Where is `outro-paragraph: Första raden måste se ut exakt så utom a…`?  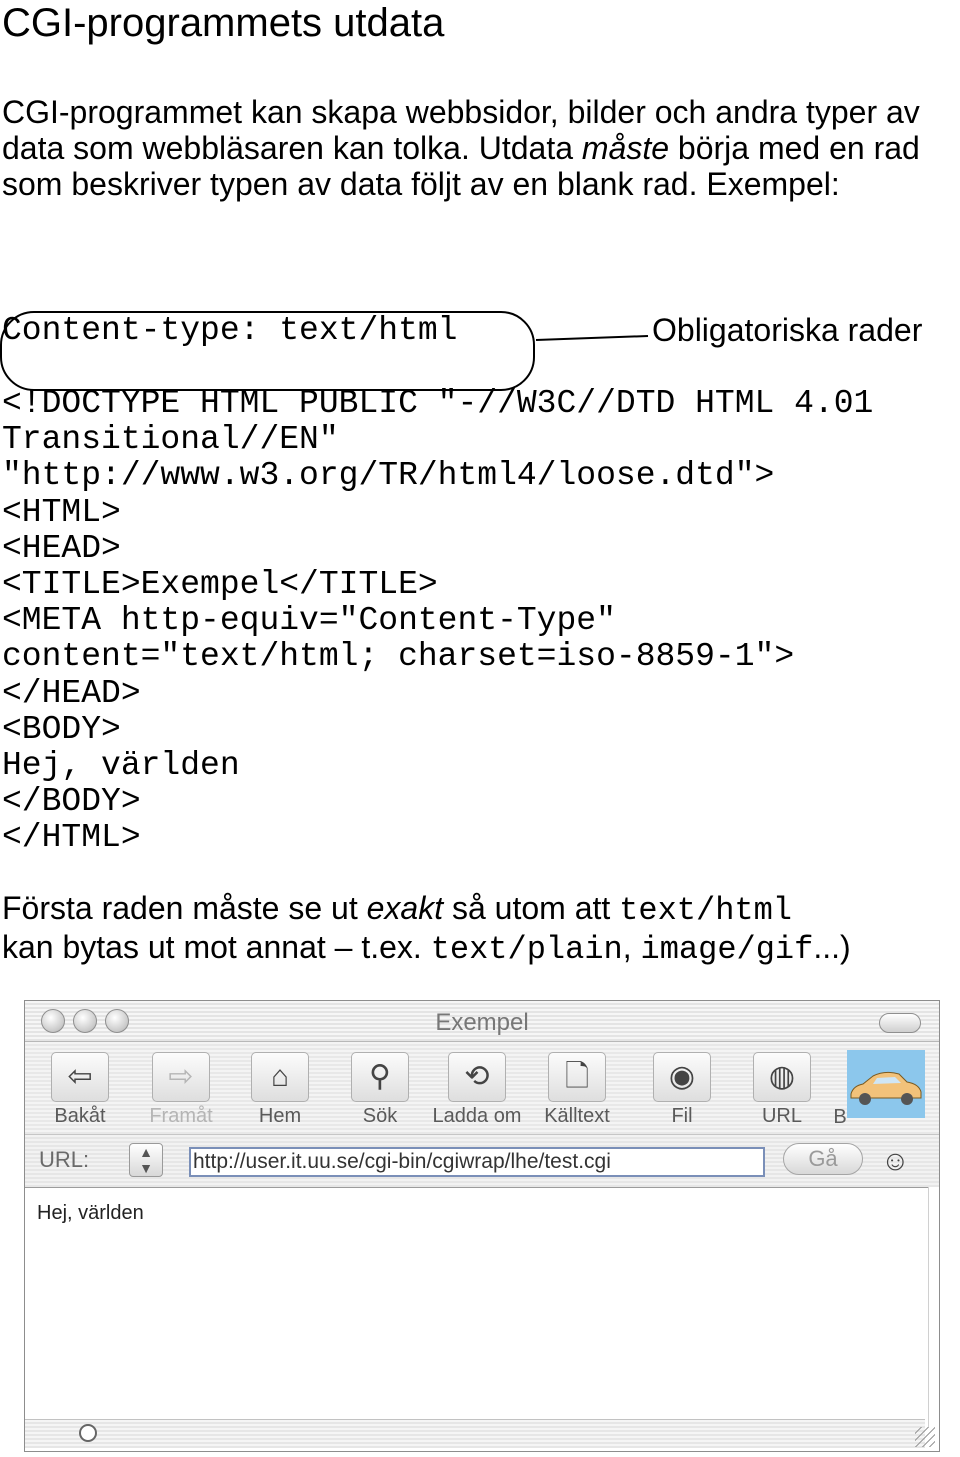
outro-paragraph: Första raden måste se ut exakt så utom a… is located at coordinates (481, 929).